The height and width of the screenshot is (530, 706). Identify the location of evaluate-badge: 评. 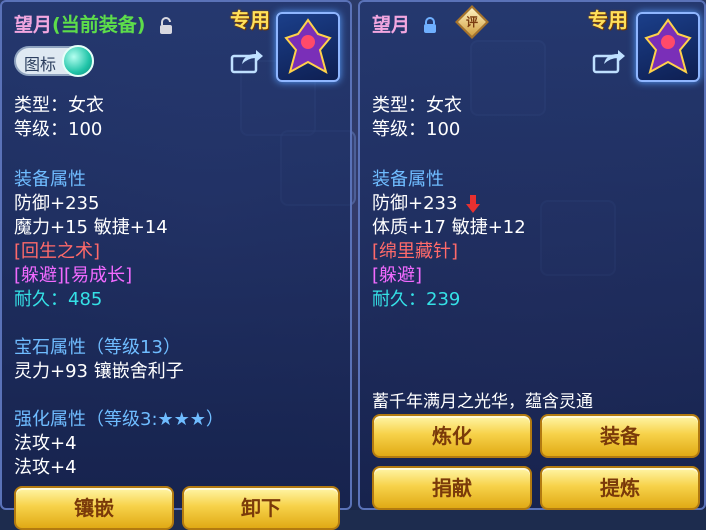
(472, 22).